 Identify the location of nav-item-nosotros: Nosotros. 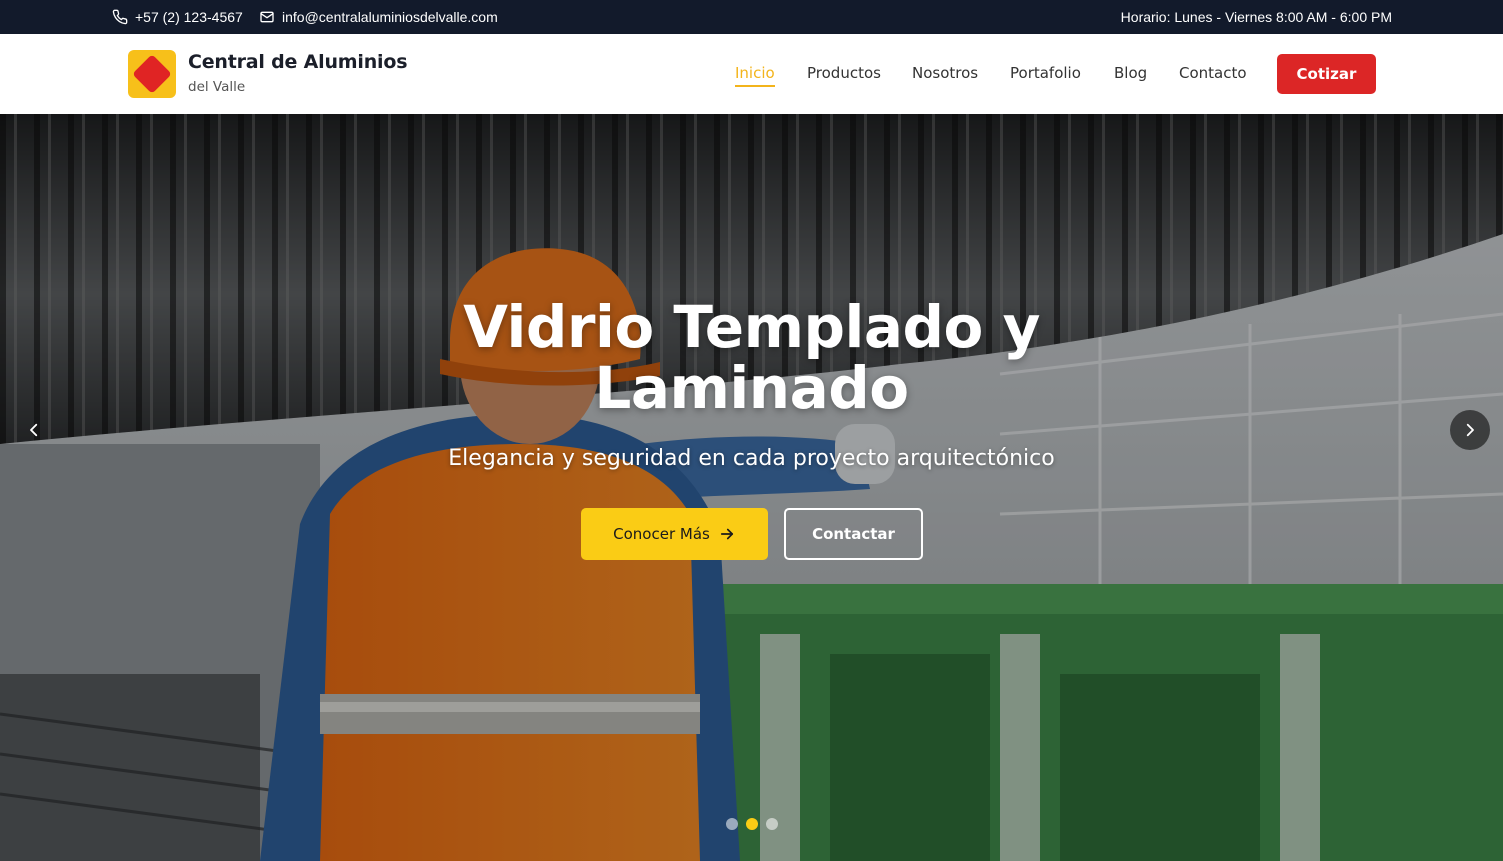
(945, 73).